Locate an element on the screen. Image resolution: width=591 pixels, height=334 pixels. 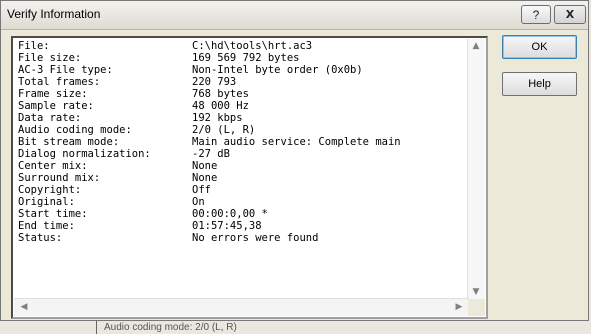
info-row: Frame size: 768 bytes is located at coordinates (209, 94).